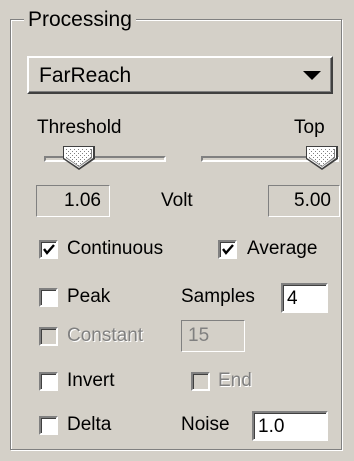 The height and width of the screenshot is (461, 354). Describe the element at coordinates (200, 381) in the screenshot. I see `end-checkbox` at that location.